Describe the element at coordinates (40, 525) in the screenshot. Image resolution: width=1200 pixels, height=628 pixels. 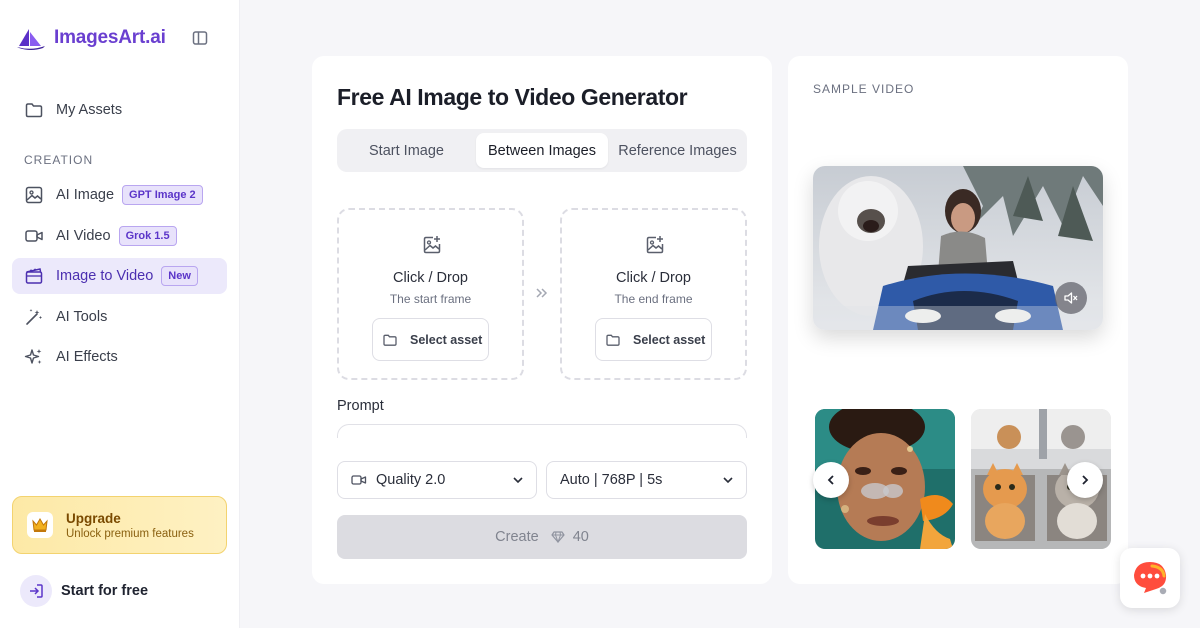
I see `crown-icon` at that location.